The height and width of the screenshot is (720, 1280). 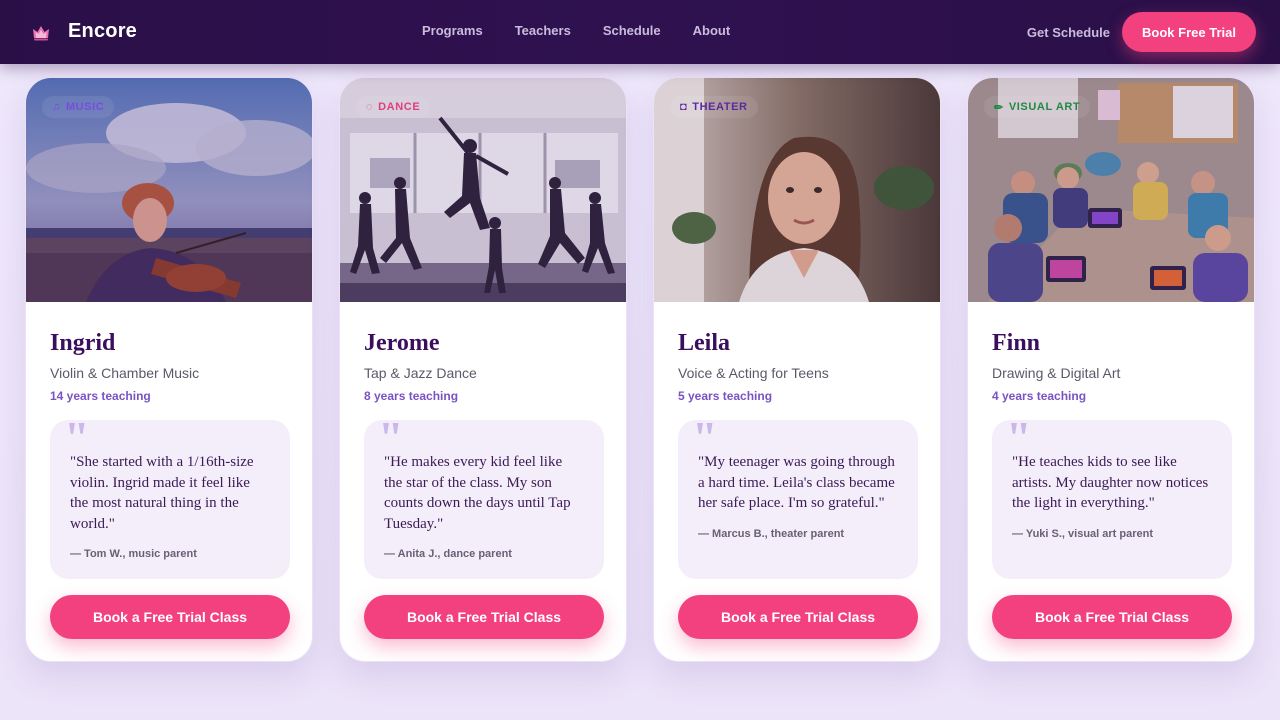 I want to click on testimonial-author: — Tom W., music parent, so click(x=133, y=554).